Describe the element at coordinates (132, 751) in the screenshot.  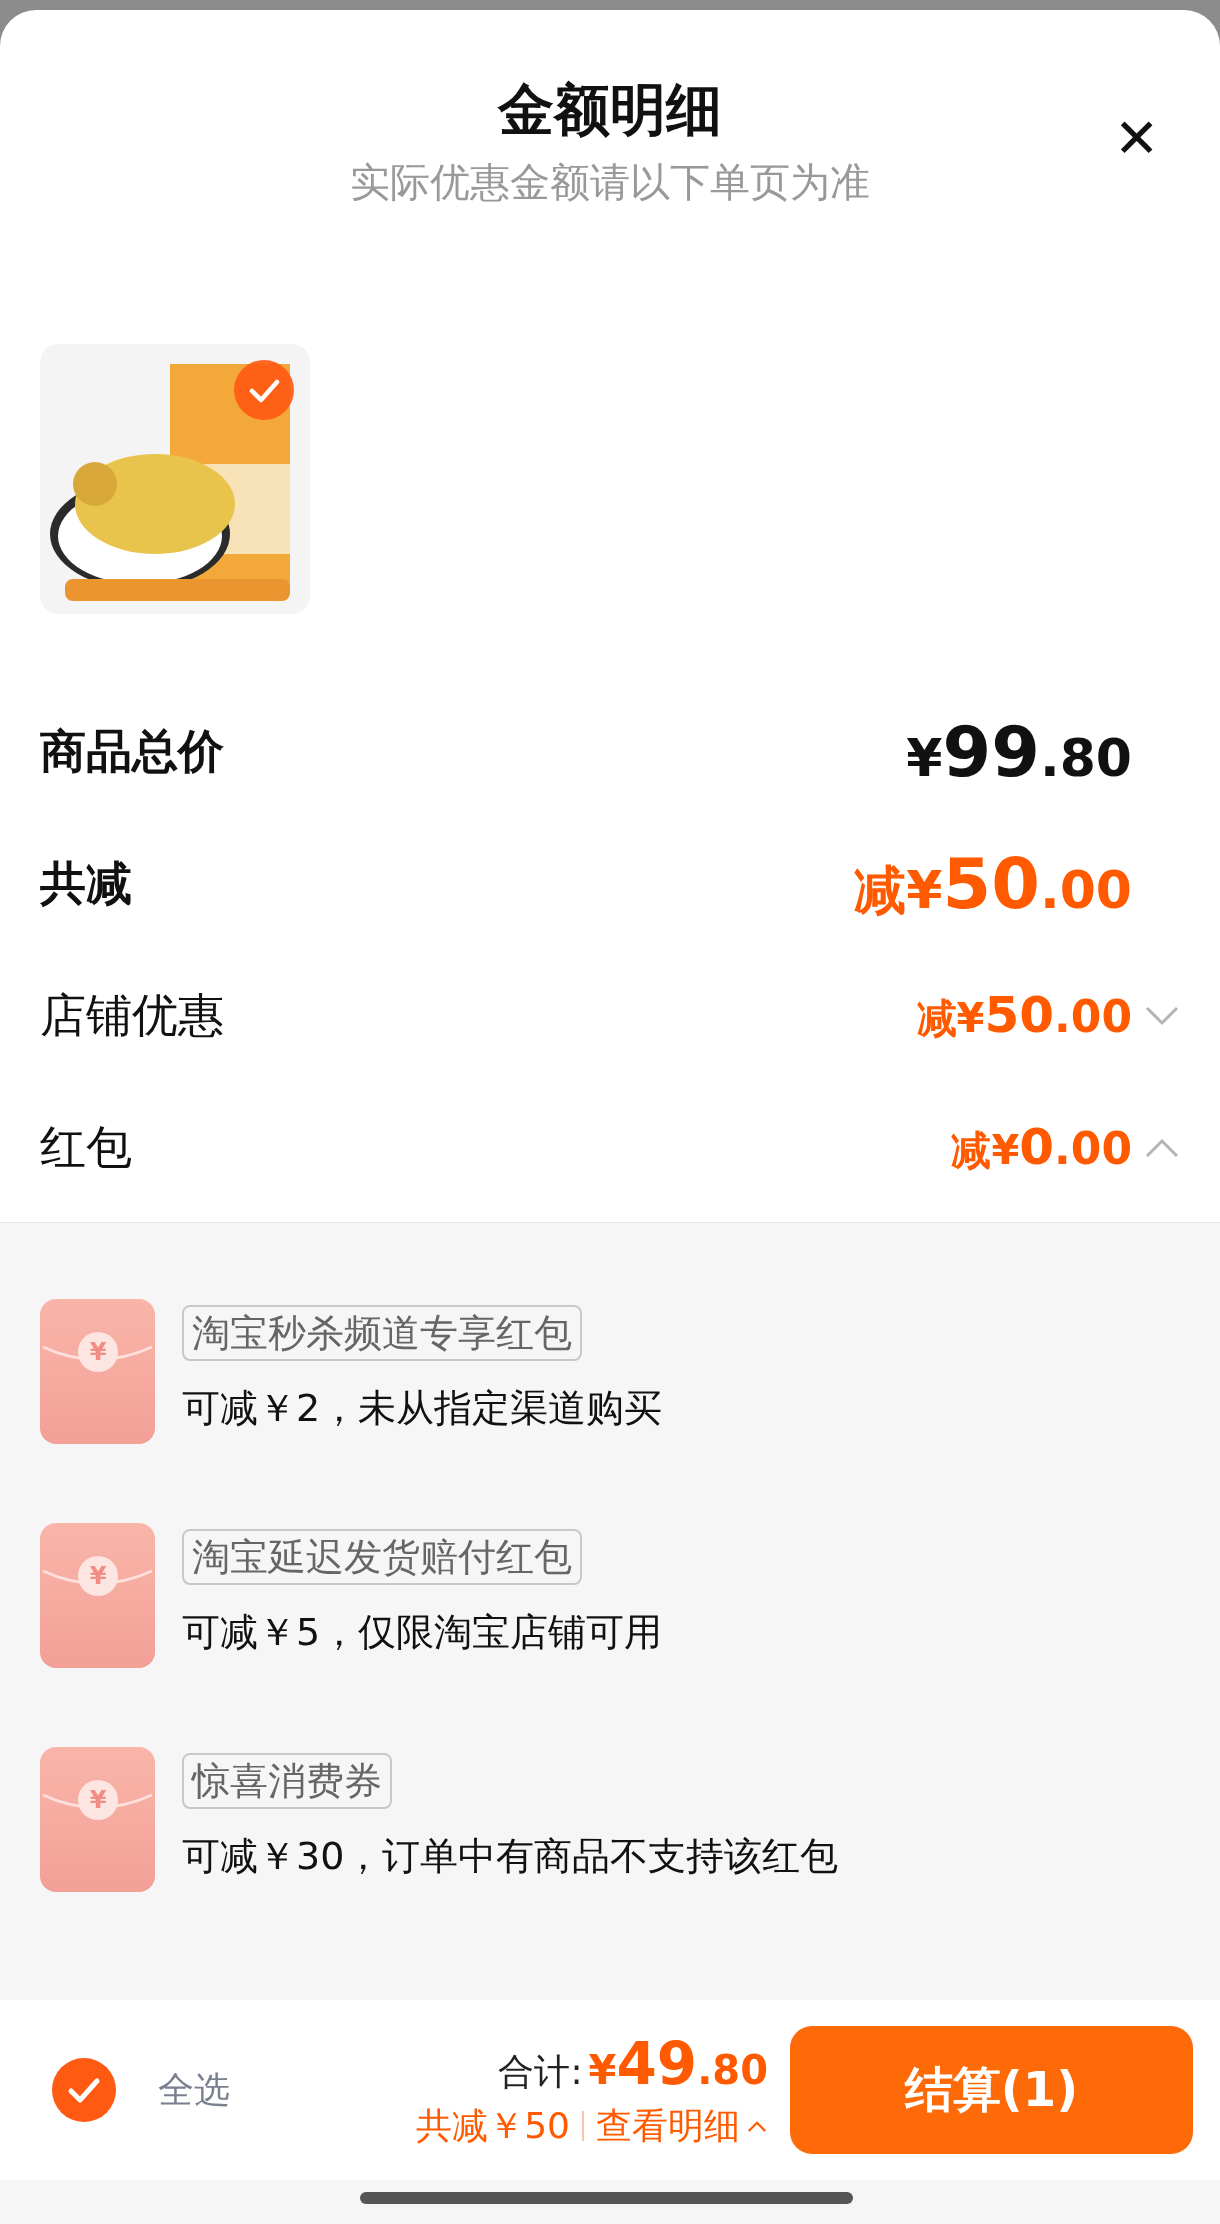
I see `row-label: 商品总价` at that location.